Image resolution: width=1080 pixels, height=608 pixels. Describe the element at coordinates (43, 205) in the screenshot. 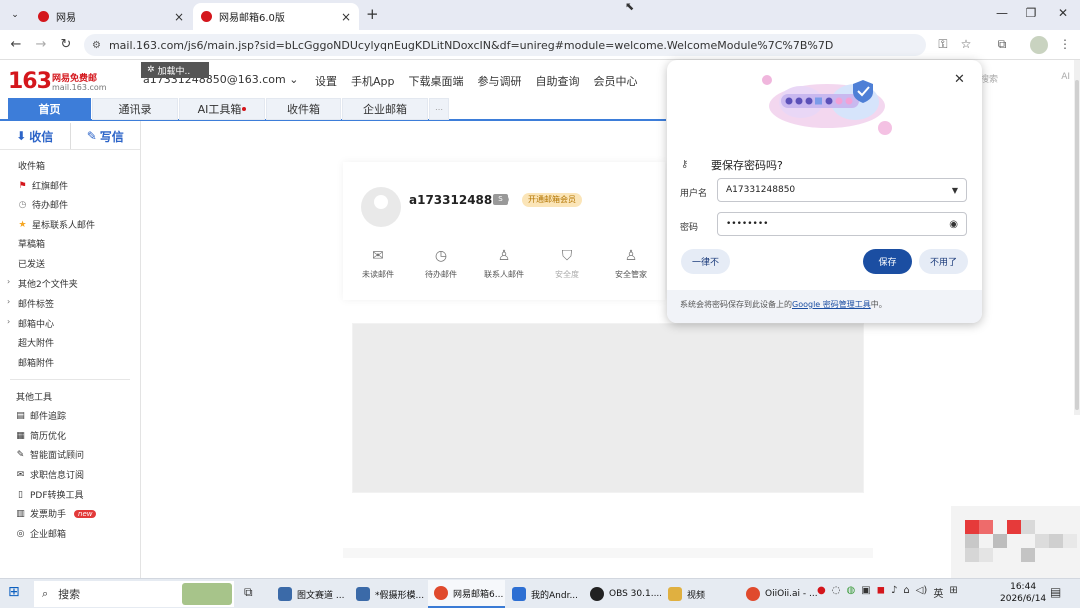

I see `sidebar-item-todo: ◷ 待办邮件` at that location.